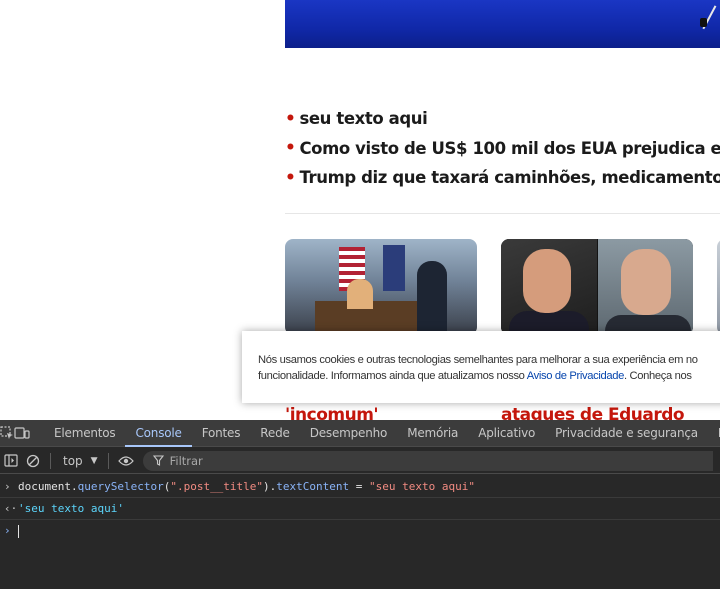 The image size is (720, 589). I want to click on section-divider, so click(502, 213).